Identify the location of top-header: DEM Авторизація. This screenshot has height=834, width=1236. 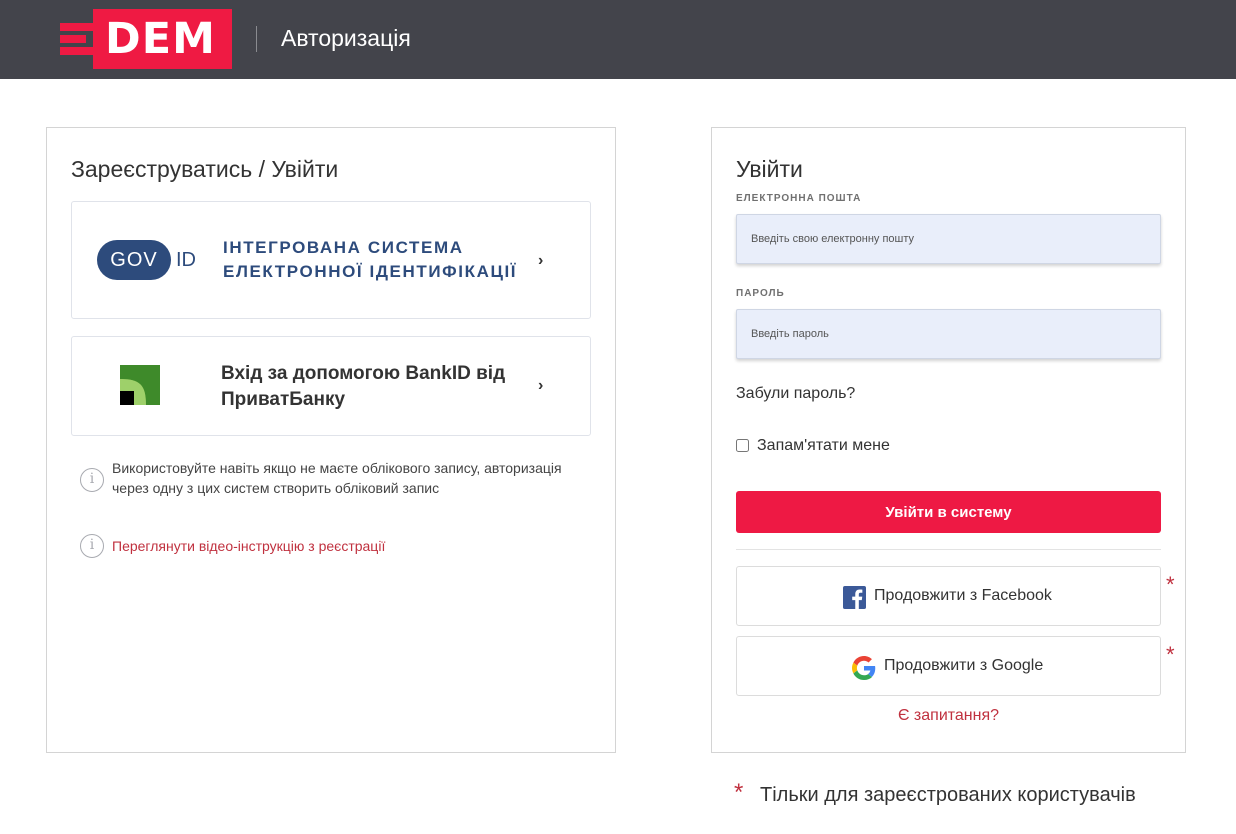
(618, 39).